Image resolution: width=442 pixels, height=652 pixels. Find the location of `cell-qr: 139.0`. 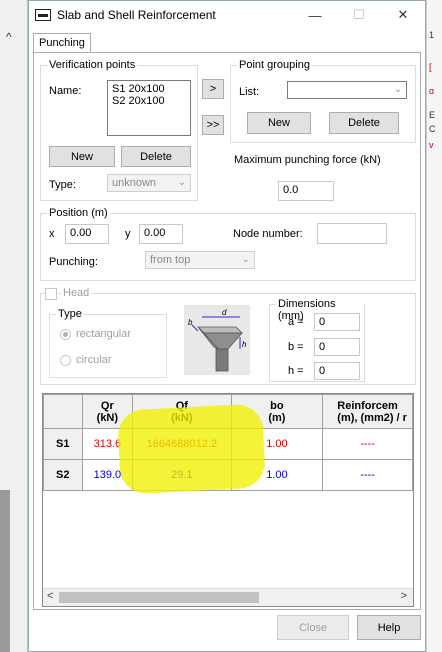

cell-qr: 139.0 is located at coordinates (107, 475).